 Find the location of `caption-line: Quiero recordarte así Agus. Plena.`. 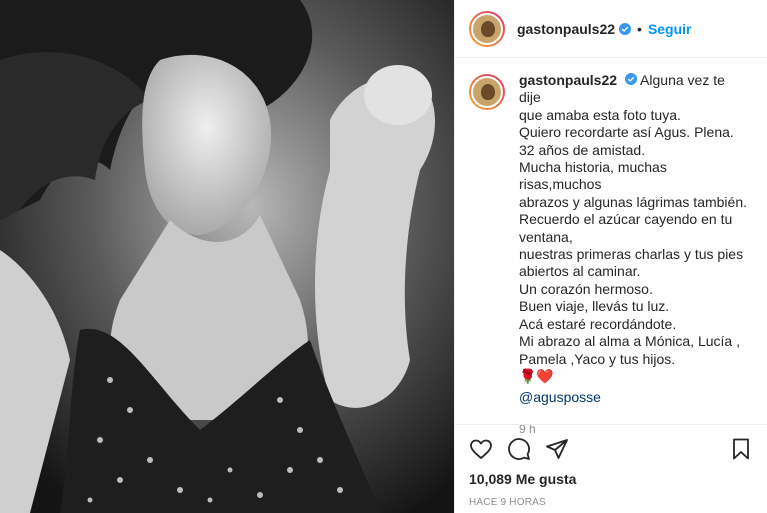

caption-line: Quiero recordarte así Agus. Plena. is located at coordinates (626, 132).